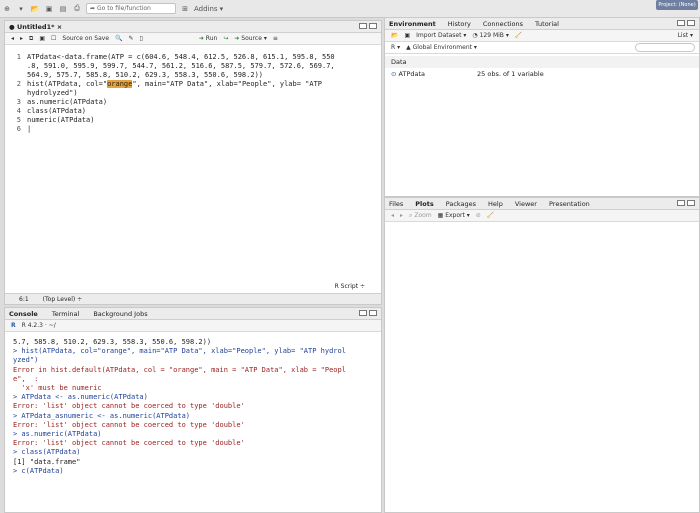  What do you see at coordinates (420, 216) in the screenshot?
I see `zoom-button: ⌕ Zoom` at bounding box center [420, 216].